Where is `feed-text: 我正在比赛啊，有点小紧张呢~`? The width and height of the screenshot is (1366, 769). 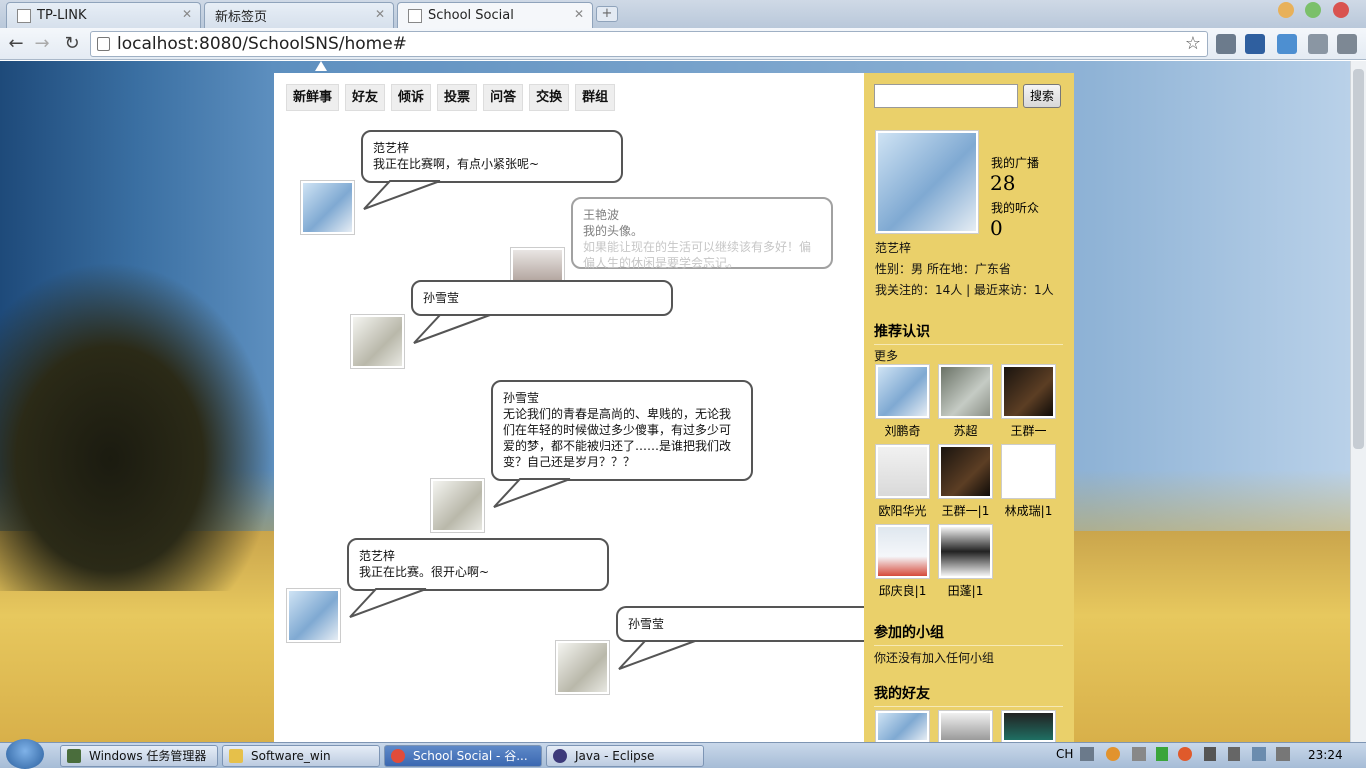
feed-text: 我正在比赛啊，有点小紧张呢~ is located at coordinates (456, 164).